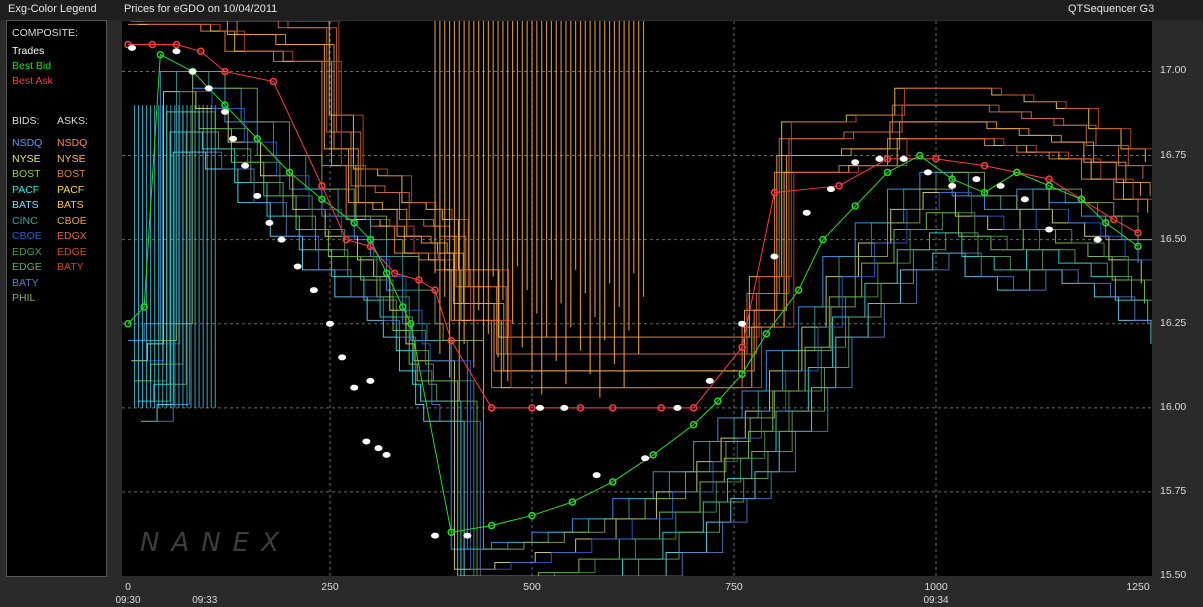 The width and height of the screenshot is (1203, 607). I want to click on legend-ask-cboe: CBOE, so click(72, 220).